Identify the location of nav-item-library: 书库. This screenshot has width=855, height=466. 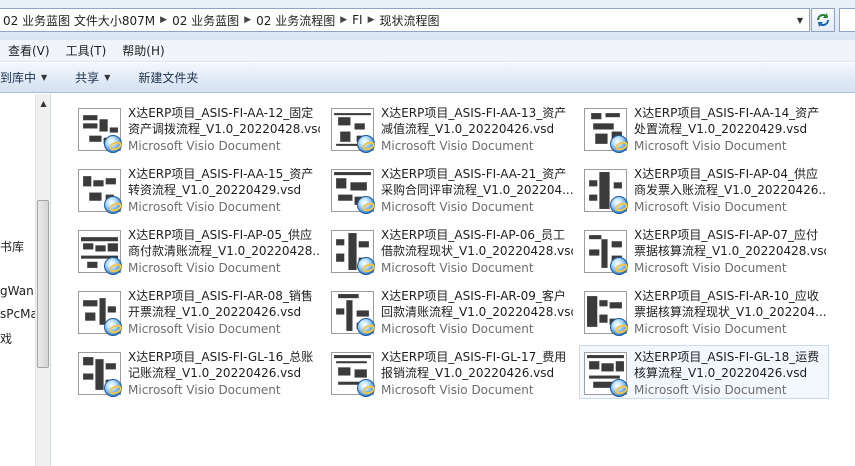
(12, 246).